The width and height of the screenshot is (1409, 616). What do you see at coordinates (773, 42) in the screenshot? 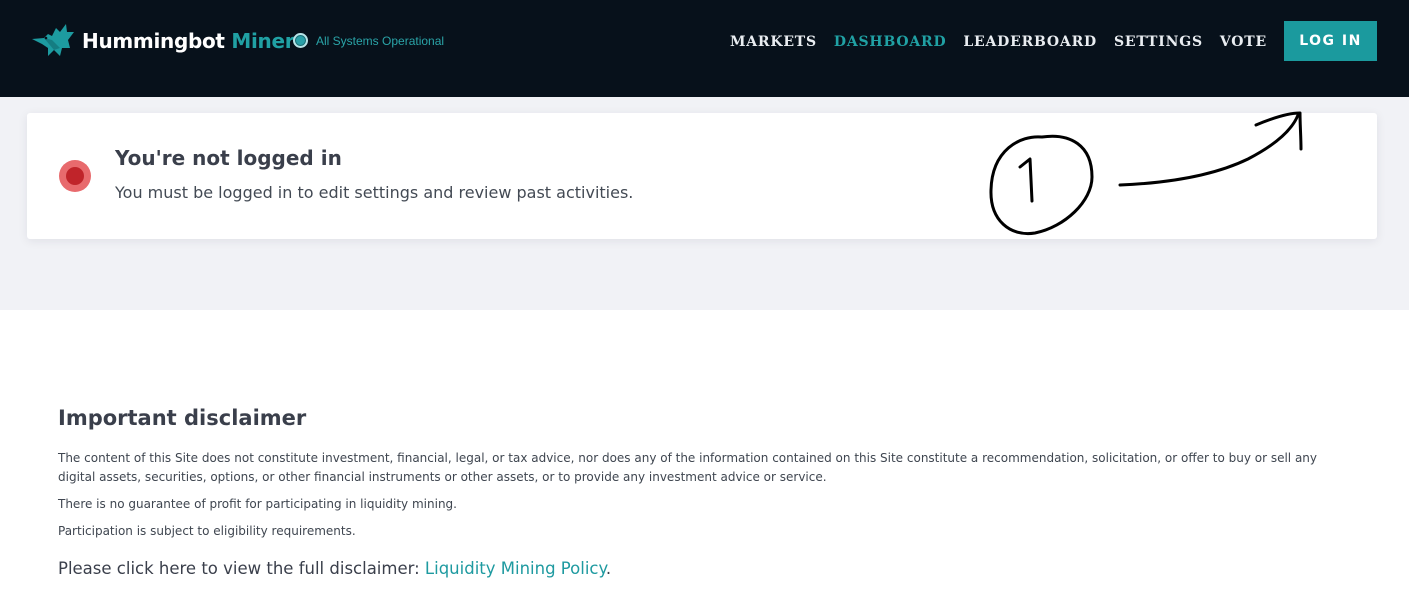
I see `nav-markets: MARKETS` at bounding box center [773, 42].